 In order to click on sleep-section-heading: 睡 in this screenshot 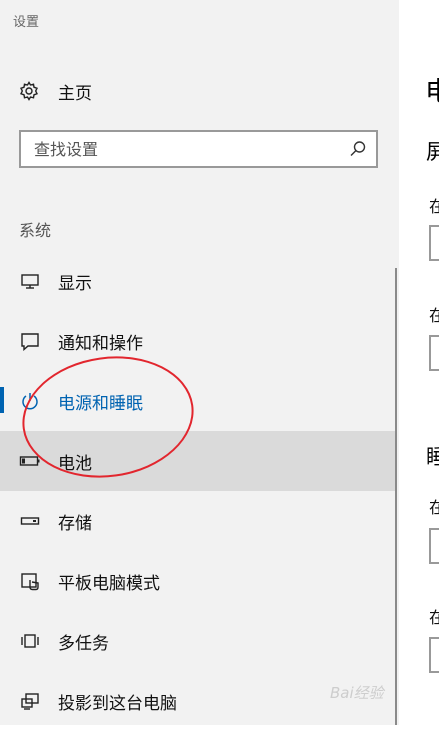, I will do `click(432, 457)`.